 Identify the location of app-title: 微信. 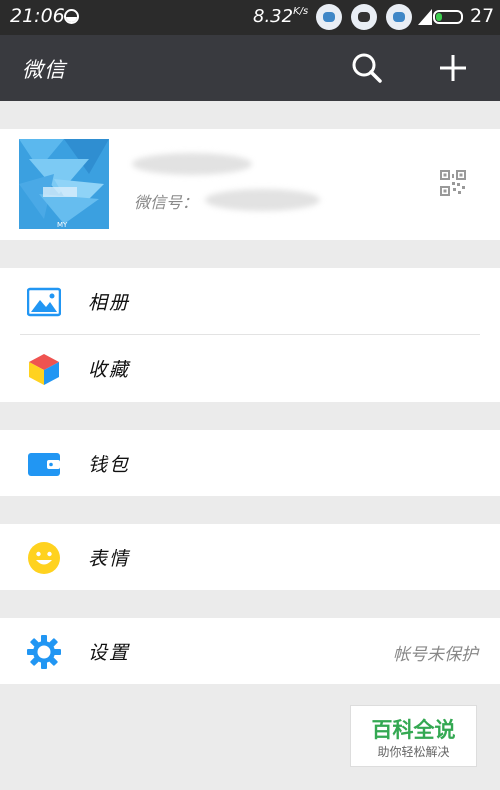
(44, 70).